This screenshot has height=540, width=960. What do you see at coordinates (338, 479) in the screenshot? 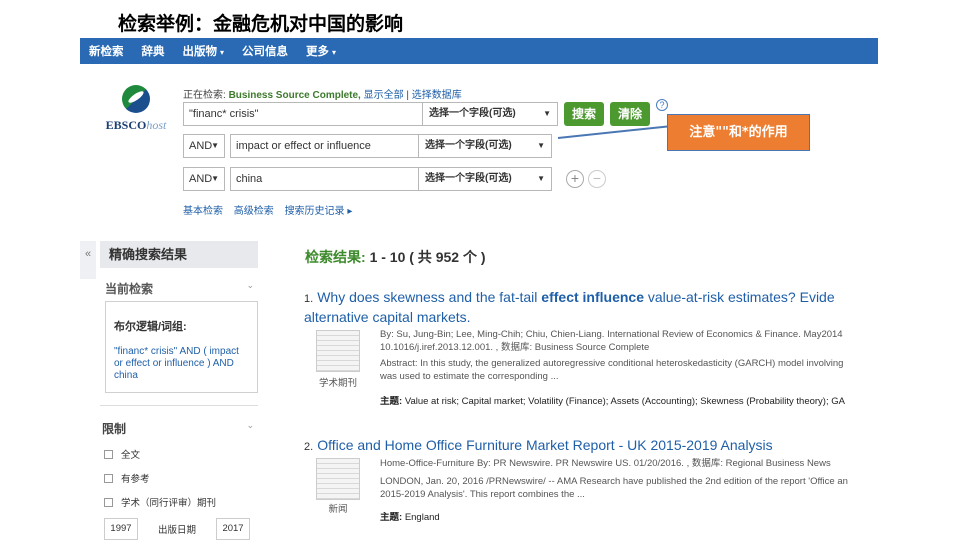
I see `news-document-icon` at bounding box center [338, 479].